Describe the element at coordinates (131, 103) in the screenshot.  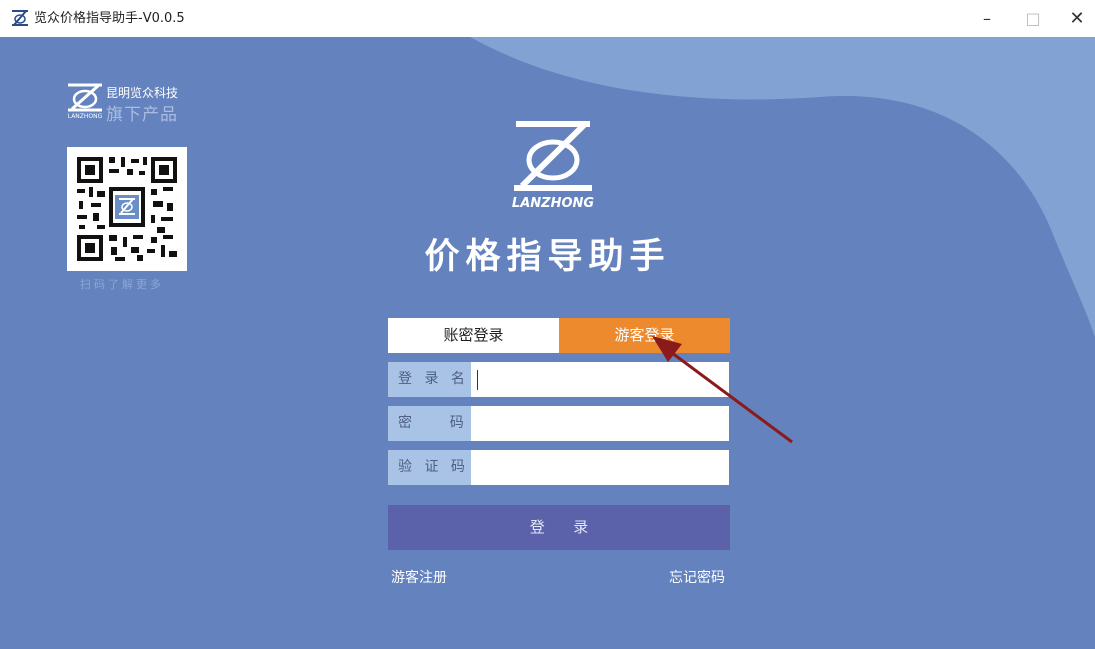
I see `brand-block: LANZHONG 昆明览众科技 旗下产品` at that location.